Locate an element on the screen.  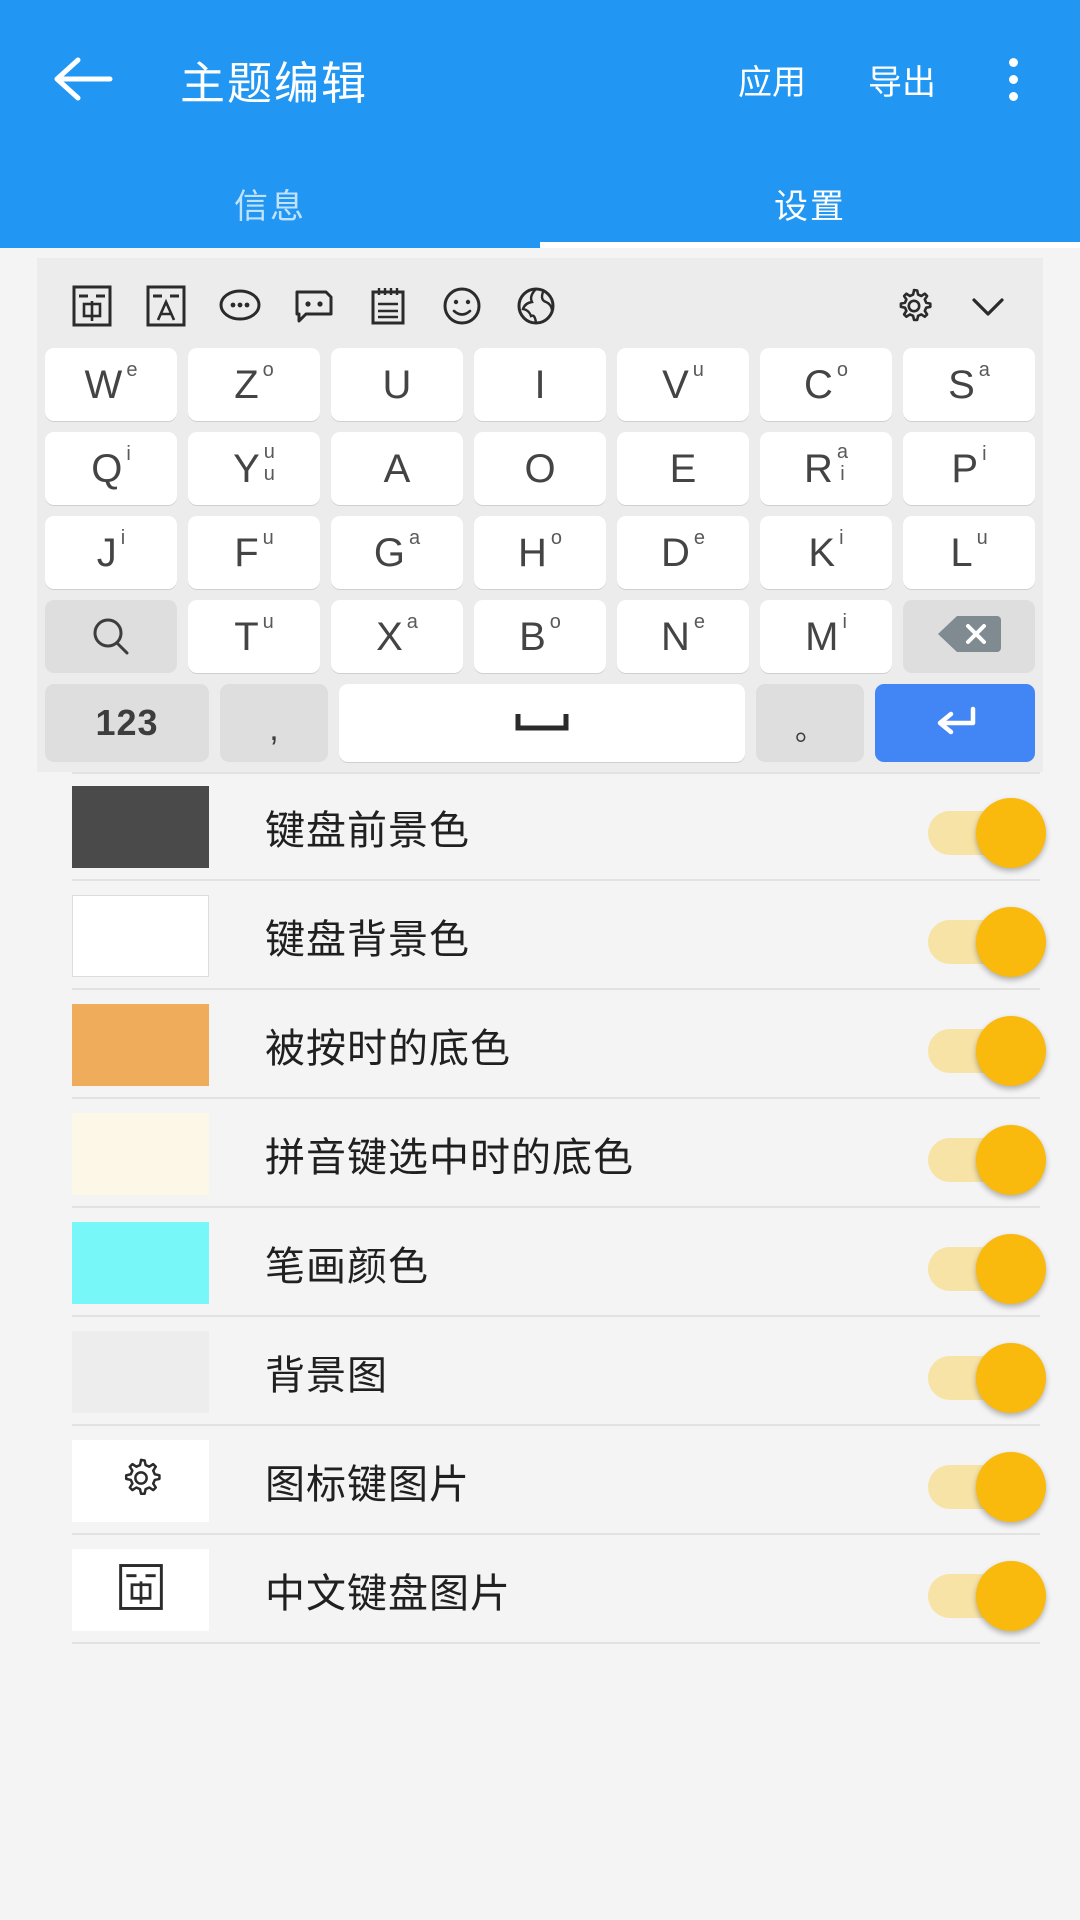
smiley-icon is located at coordinates (462, 306).